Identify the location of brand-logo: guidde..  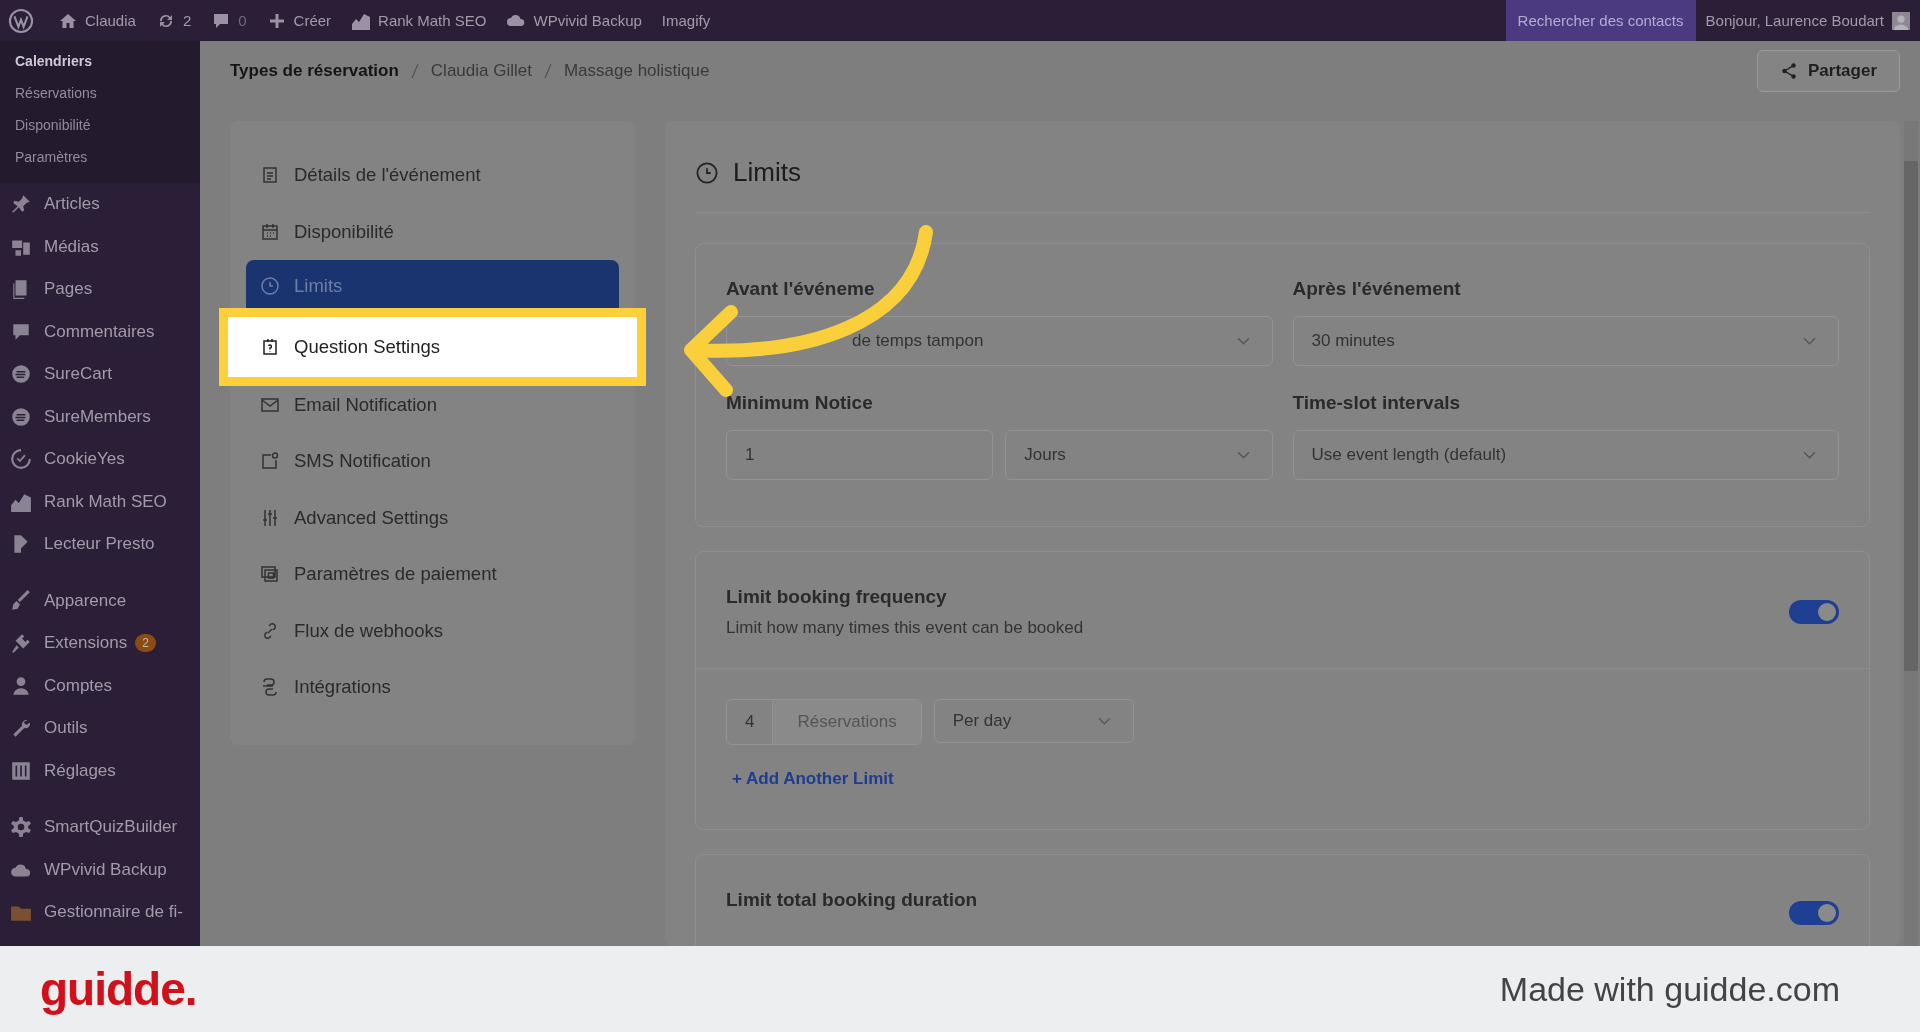
(118, 989).